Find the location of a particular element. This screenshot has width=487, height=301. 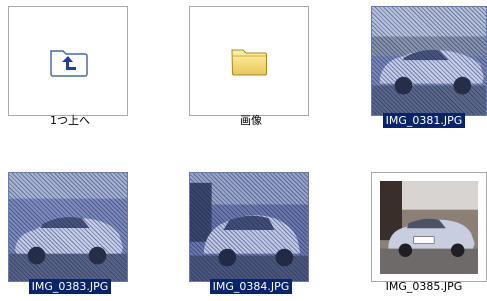

folder-icon is located at coordinates (249, 62).